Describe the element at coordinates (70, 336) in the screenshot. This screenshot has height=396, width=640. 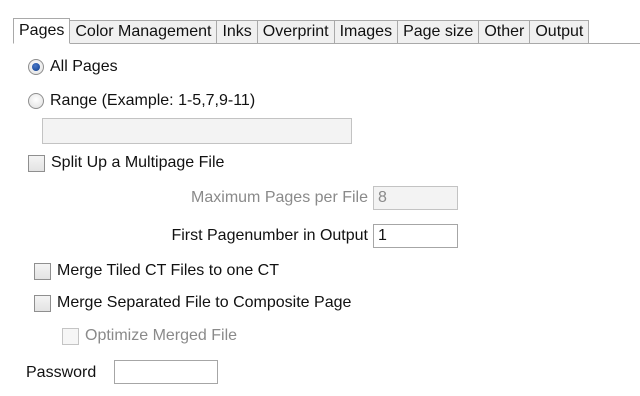
I see `optimize-checkbox` at that location.